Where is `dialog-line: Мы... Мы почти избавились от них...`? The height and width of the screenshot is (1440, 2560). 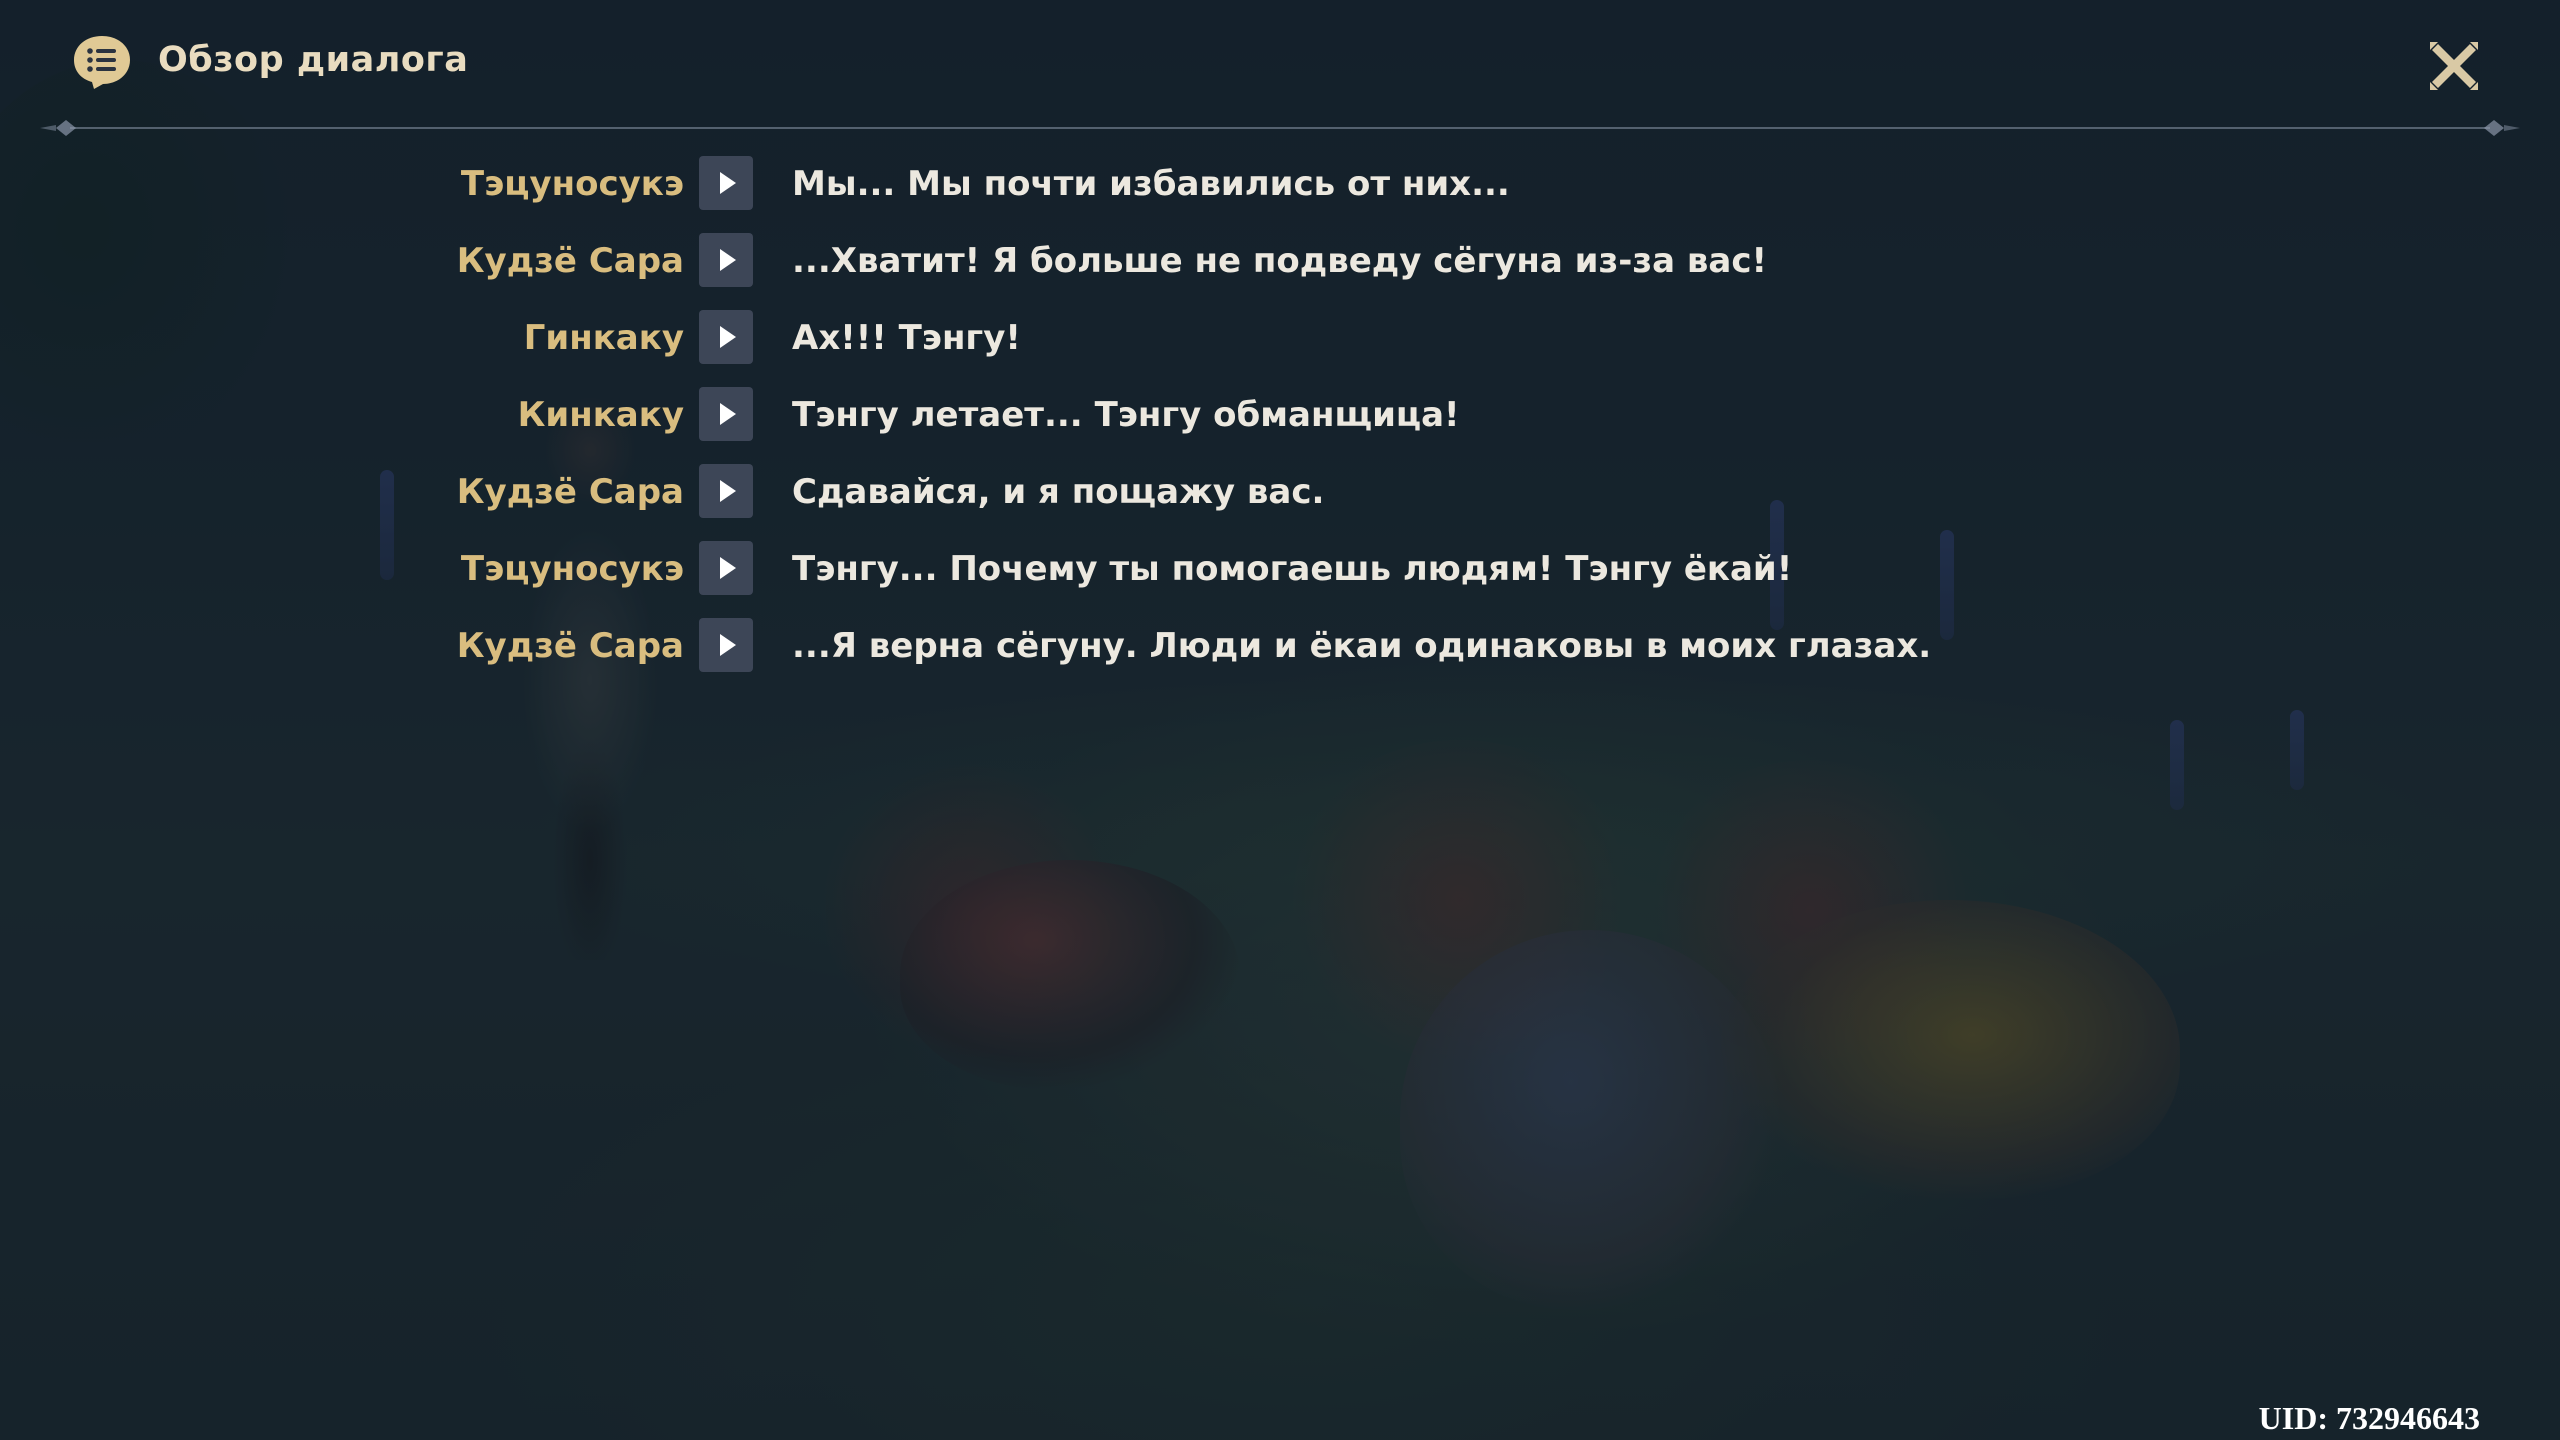 dialog-line: Мы... Мы почти избавились от них... is located at coordinates (1151, 184).